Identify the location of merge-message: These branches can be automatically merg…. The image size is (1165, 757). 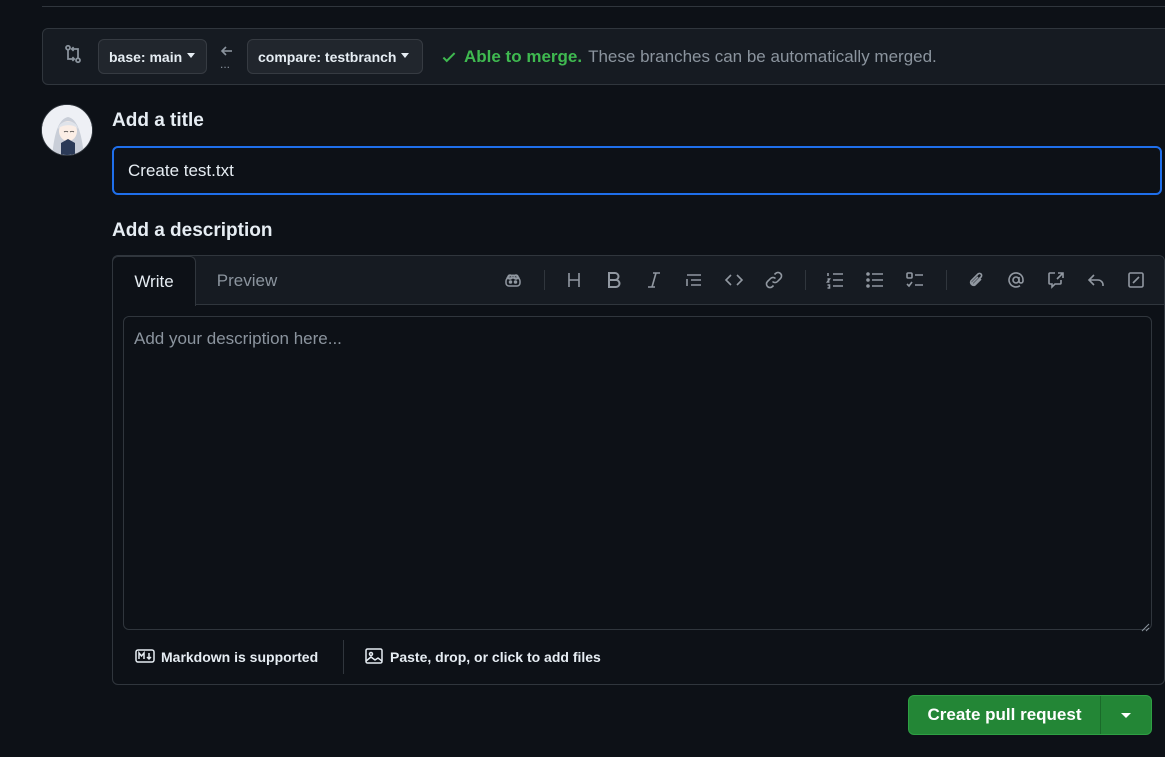
(762, 56).